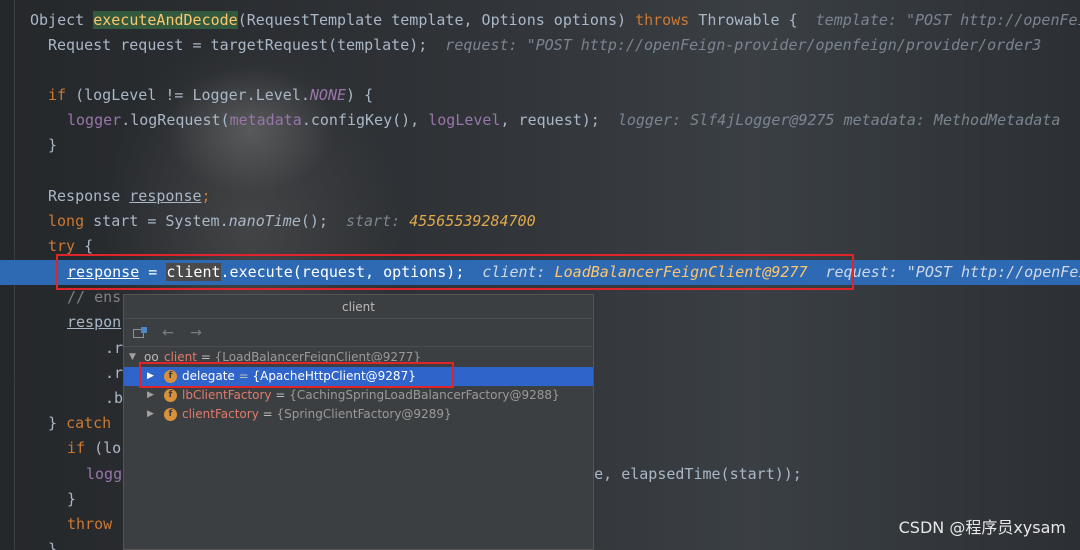  I want to click on code-line-3: if (logLevel != Logger.Level.NONE) {, so click(540, 95).